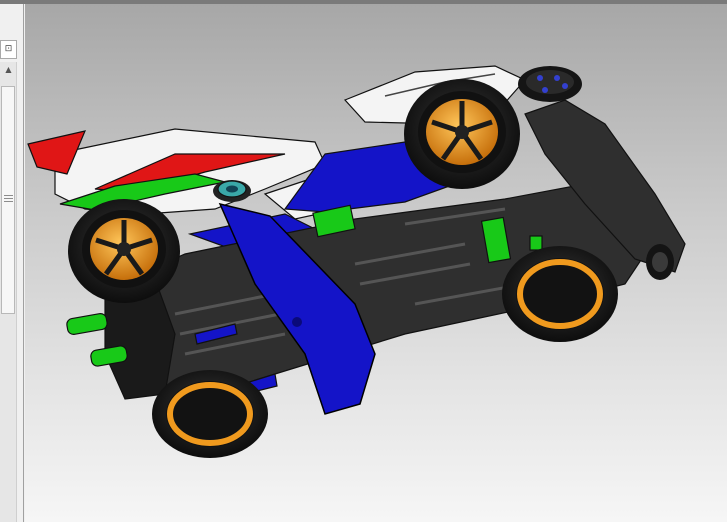 The height and width of the screenshot is (522, 727). I want to click on vertical-scrollbar: ▲, so click(8, 292).